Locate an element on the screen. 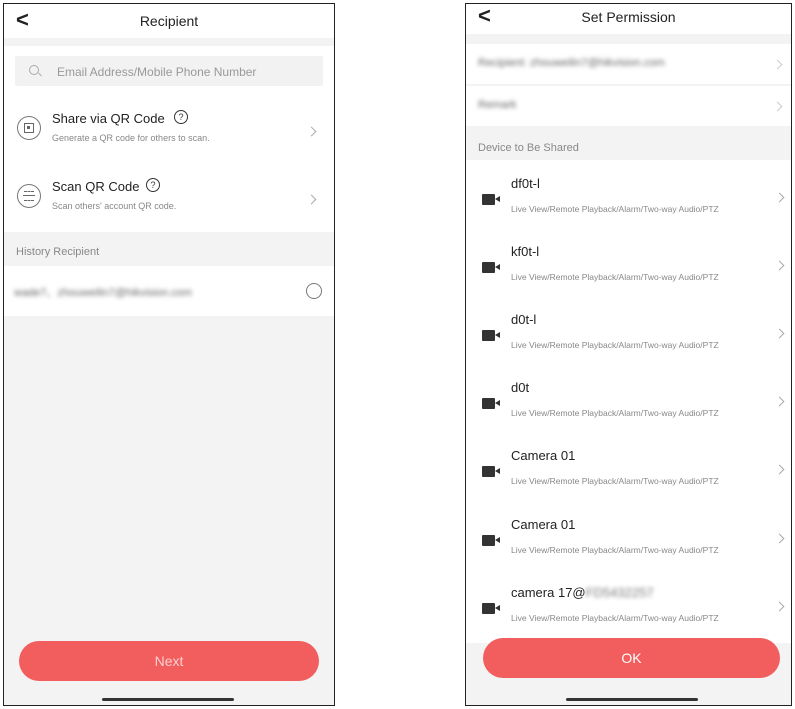 Image resolution: width=795 pixels, height=709 pixels. share-qr-subtitle: Generate a QR code for others to scan. is located at coordinates (131, 138).